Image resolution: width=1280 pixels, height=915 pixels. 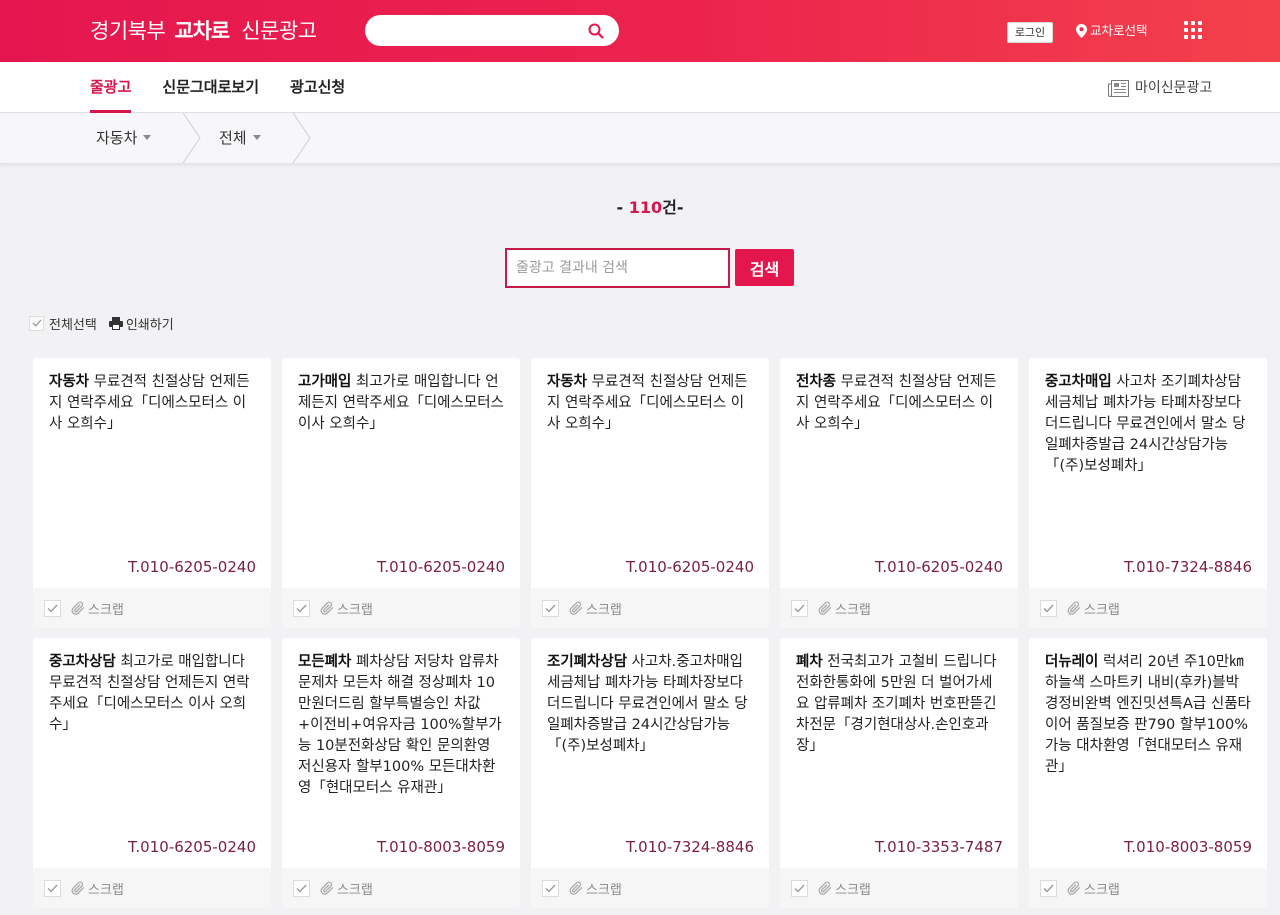 I want to click on result-search-input, so click(x=617, y=268).